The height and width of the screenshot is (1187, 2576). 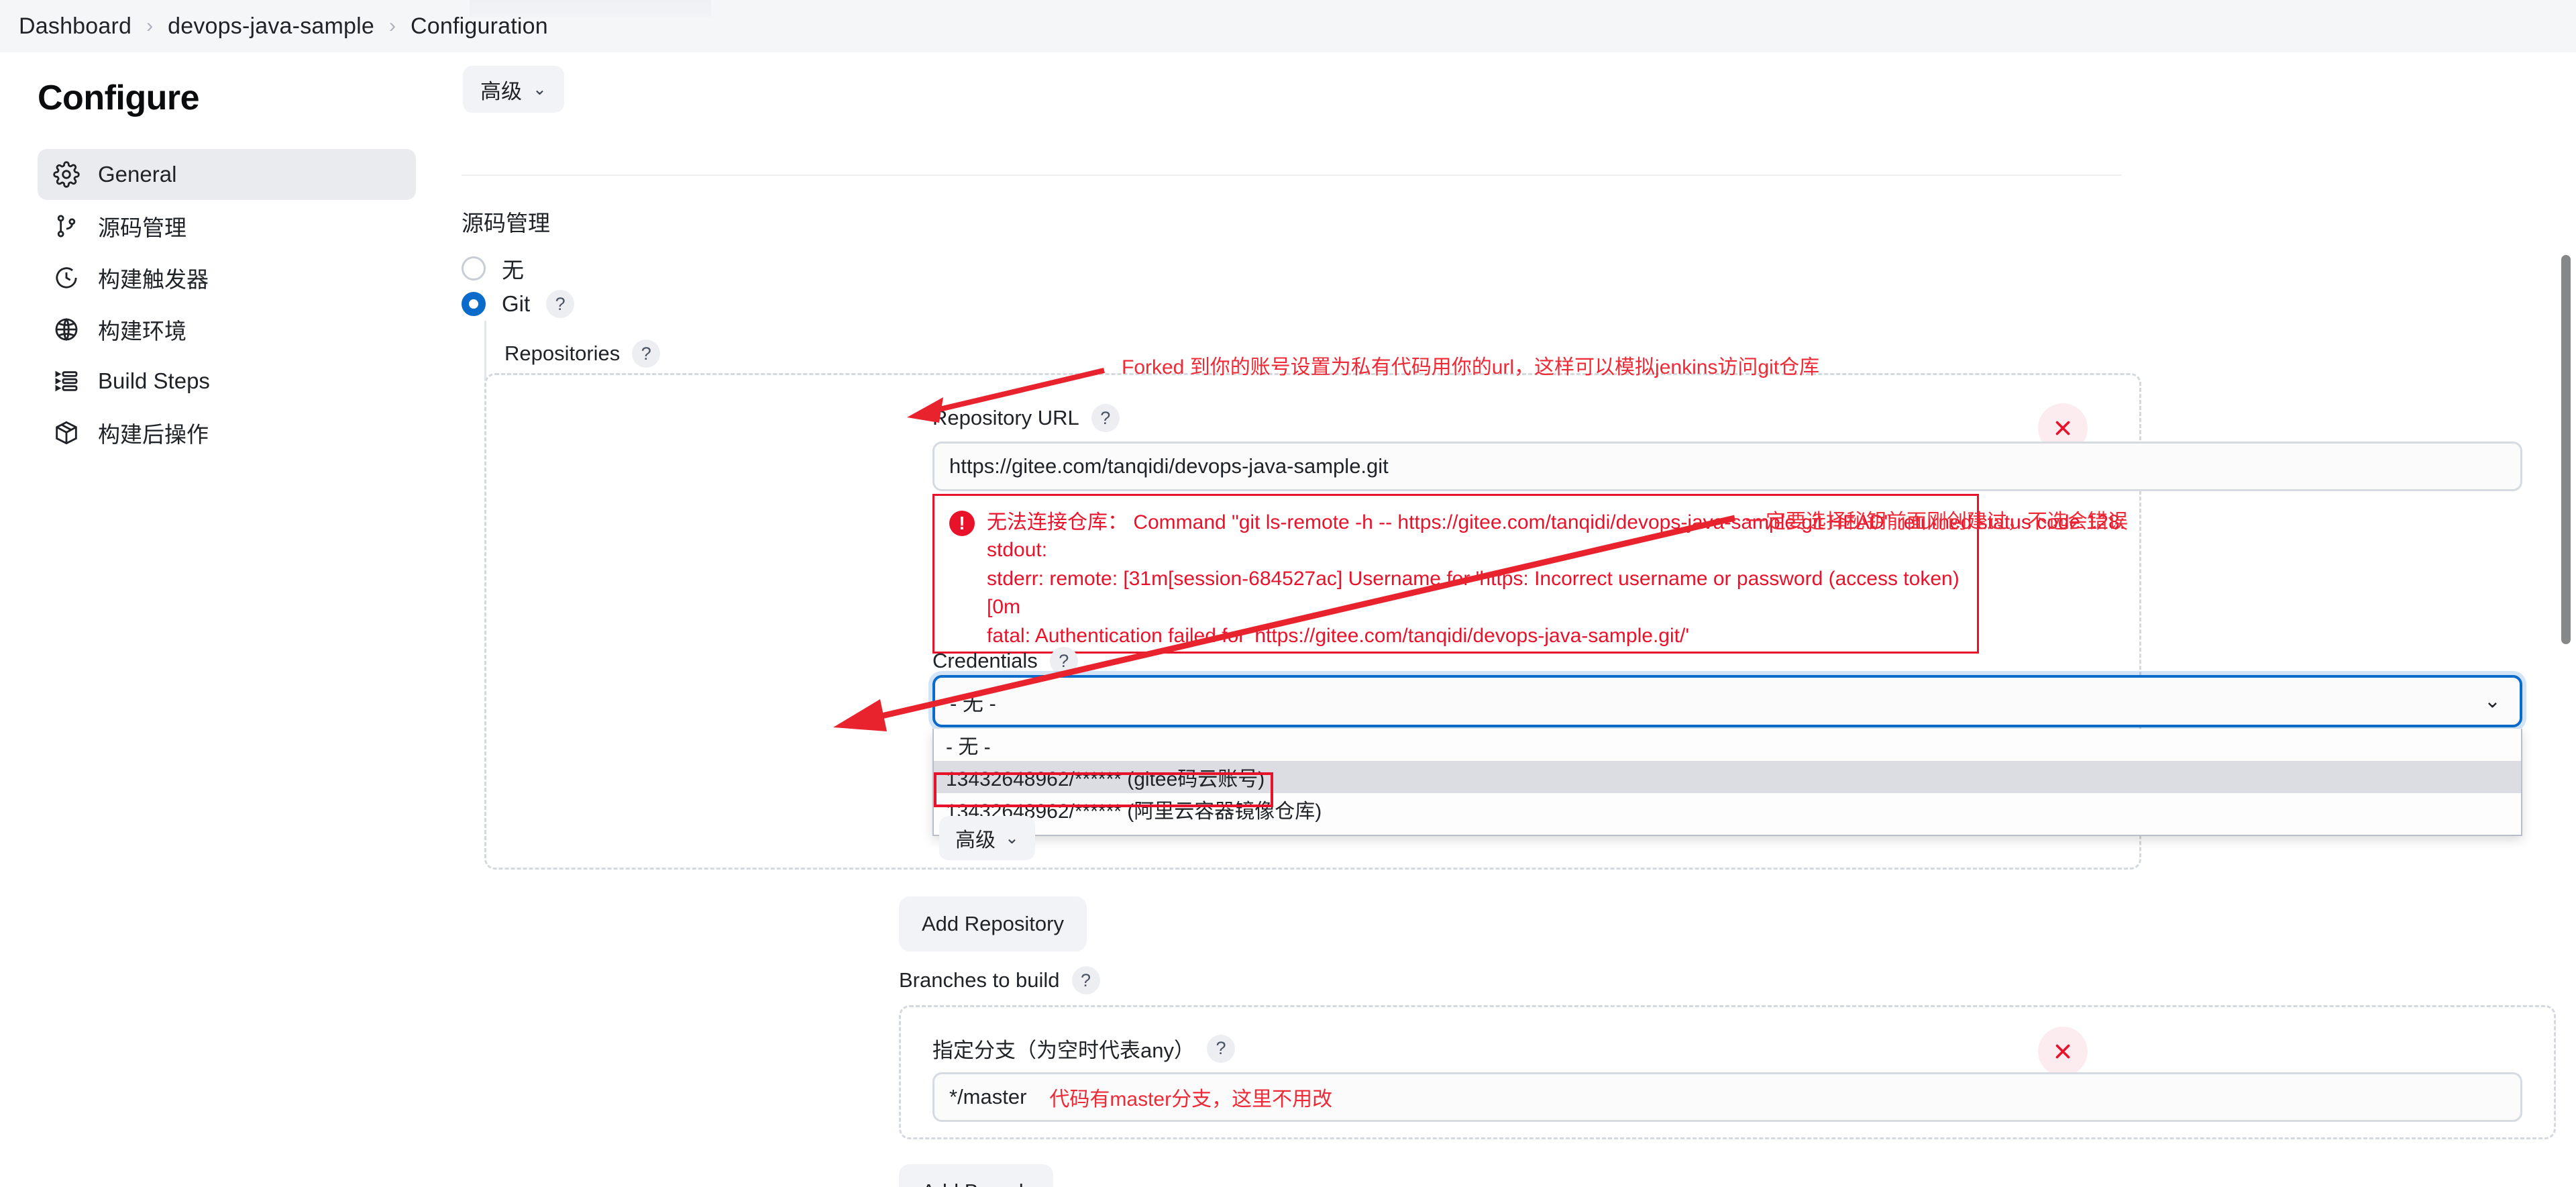 What do you see at coordinates (2566, 449) in the screenshot?
I see `vertical-scrollbar-thumb` at bounding box center [2566, 449].